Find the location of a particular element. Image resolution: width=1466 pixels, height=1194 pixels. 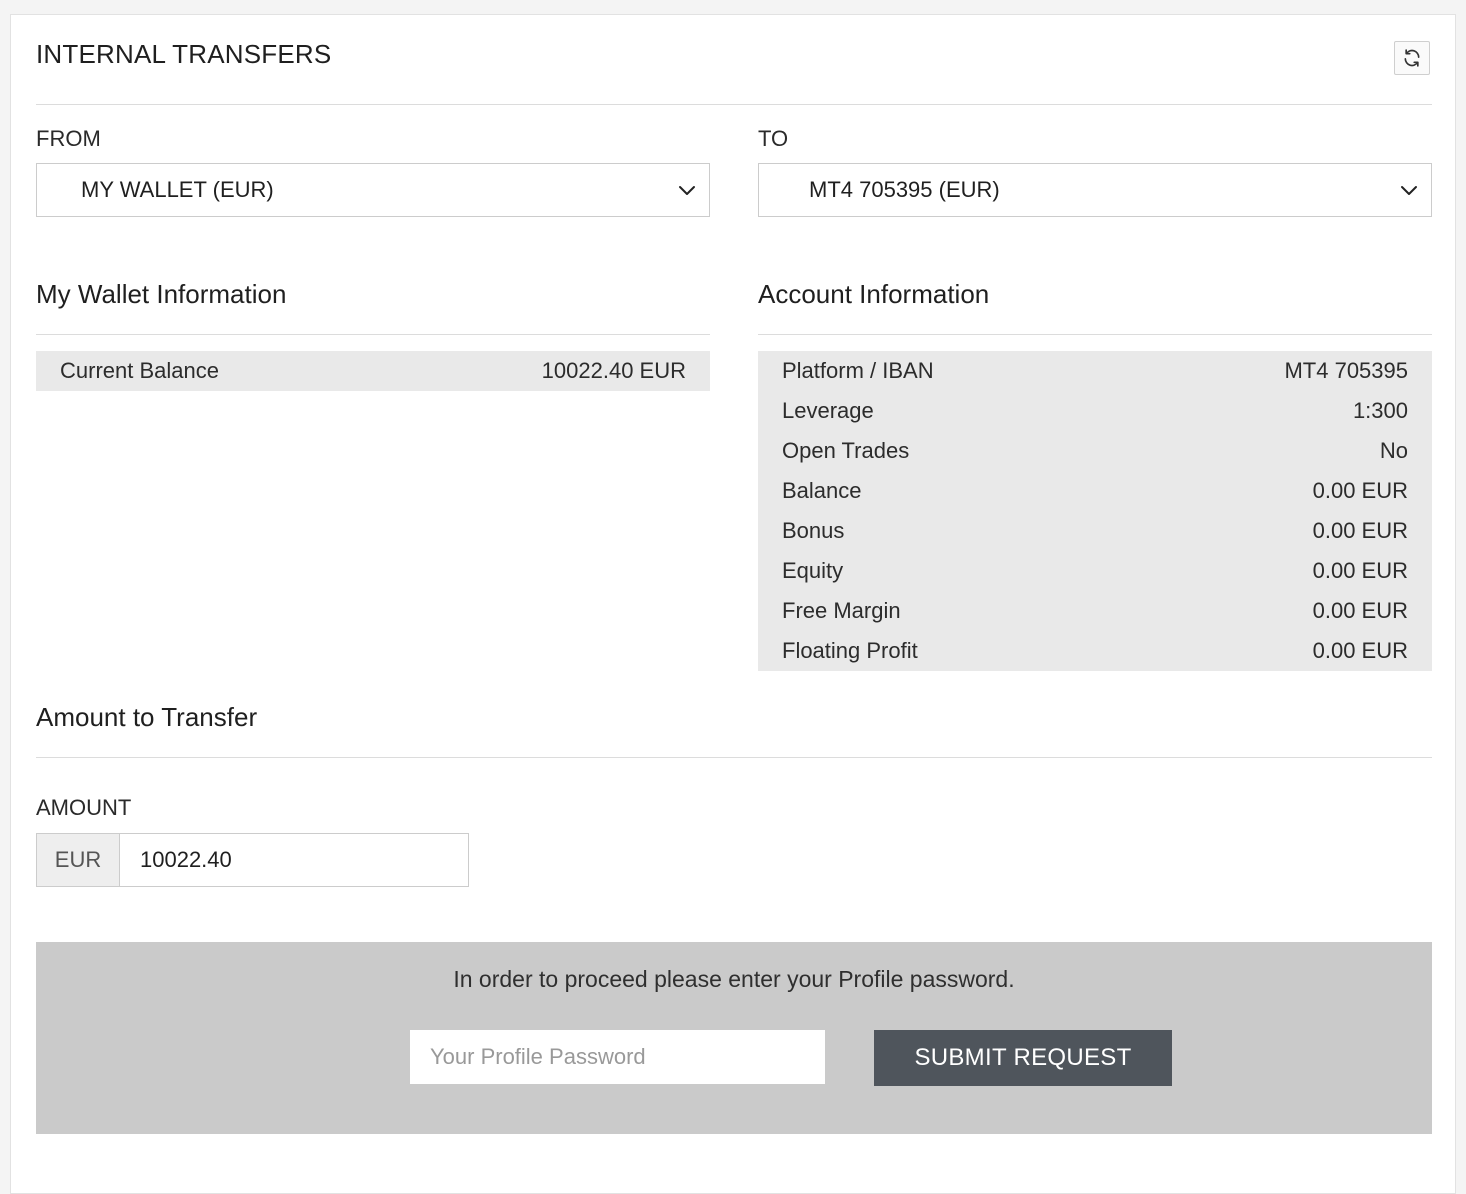

from-select: MY WALLET (EUR) is located at coordinates (373, 190).